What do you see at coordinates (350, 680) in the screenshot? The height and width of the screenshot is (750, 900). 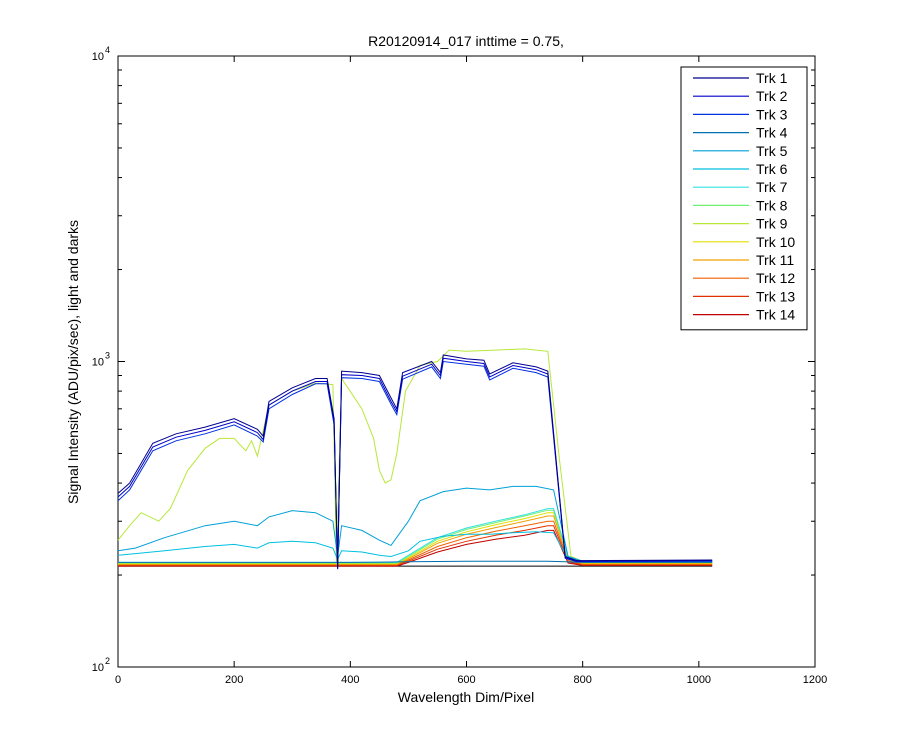 I see `x-tick-label: 400` at bounding box center [350, 680].